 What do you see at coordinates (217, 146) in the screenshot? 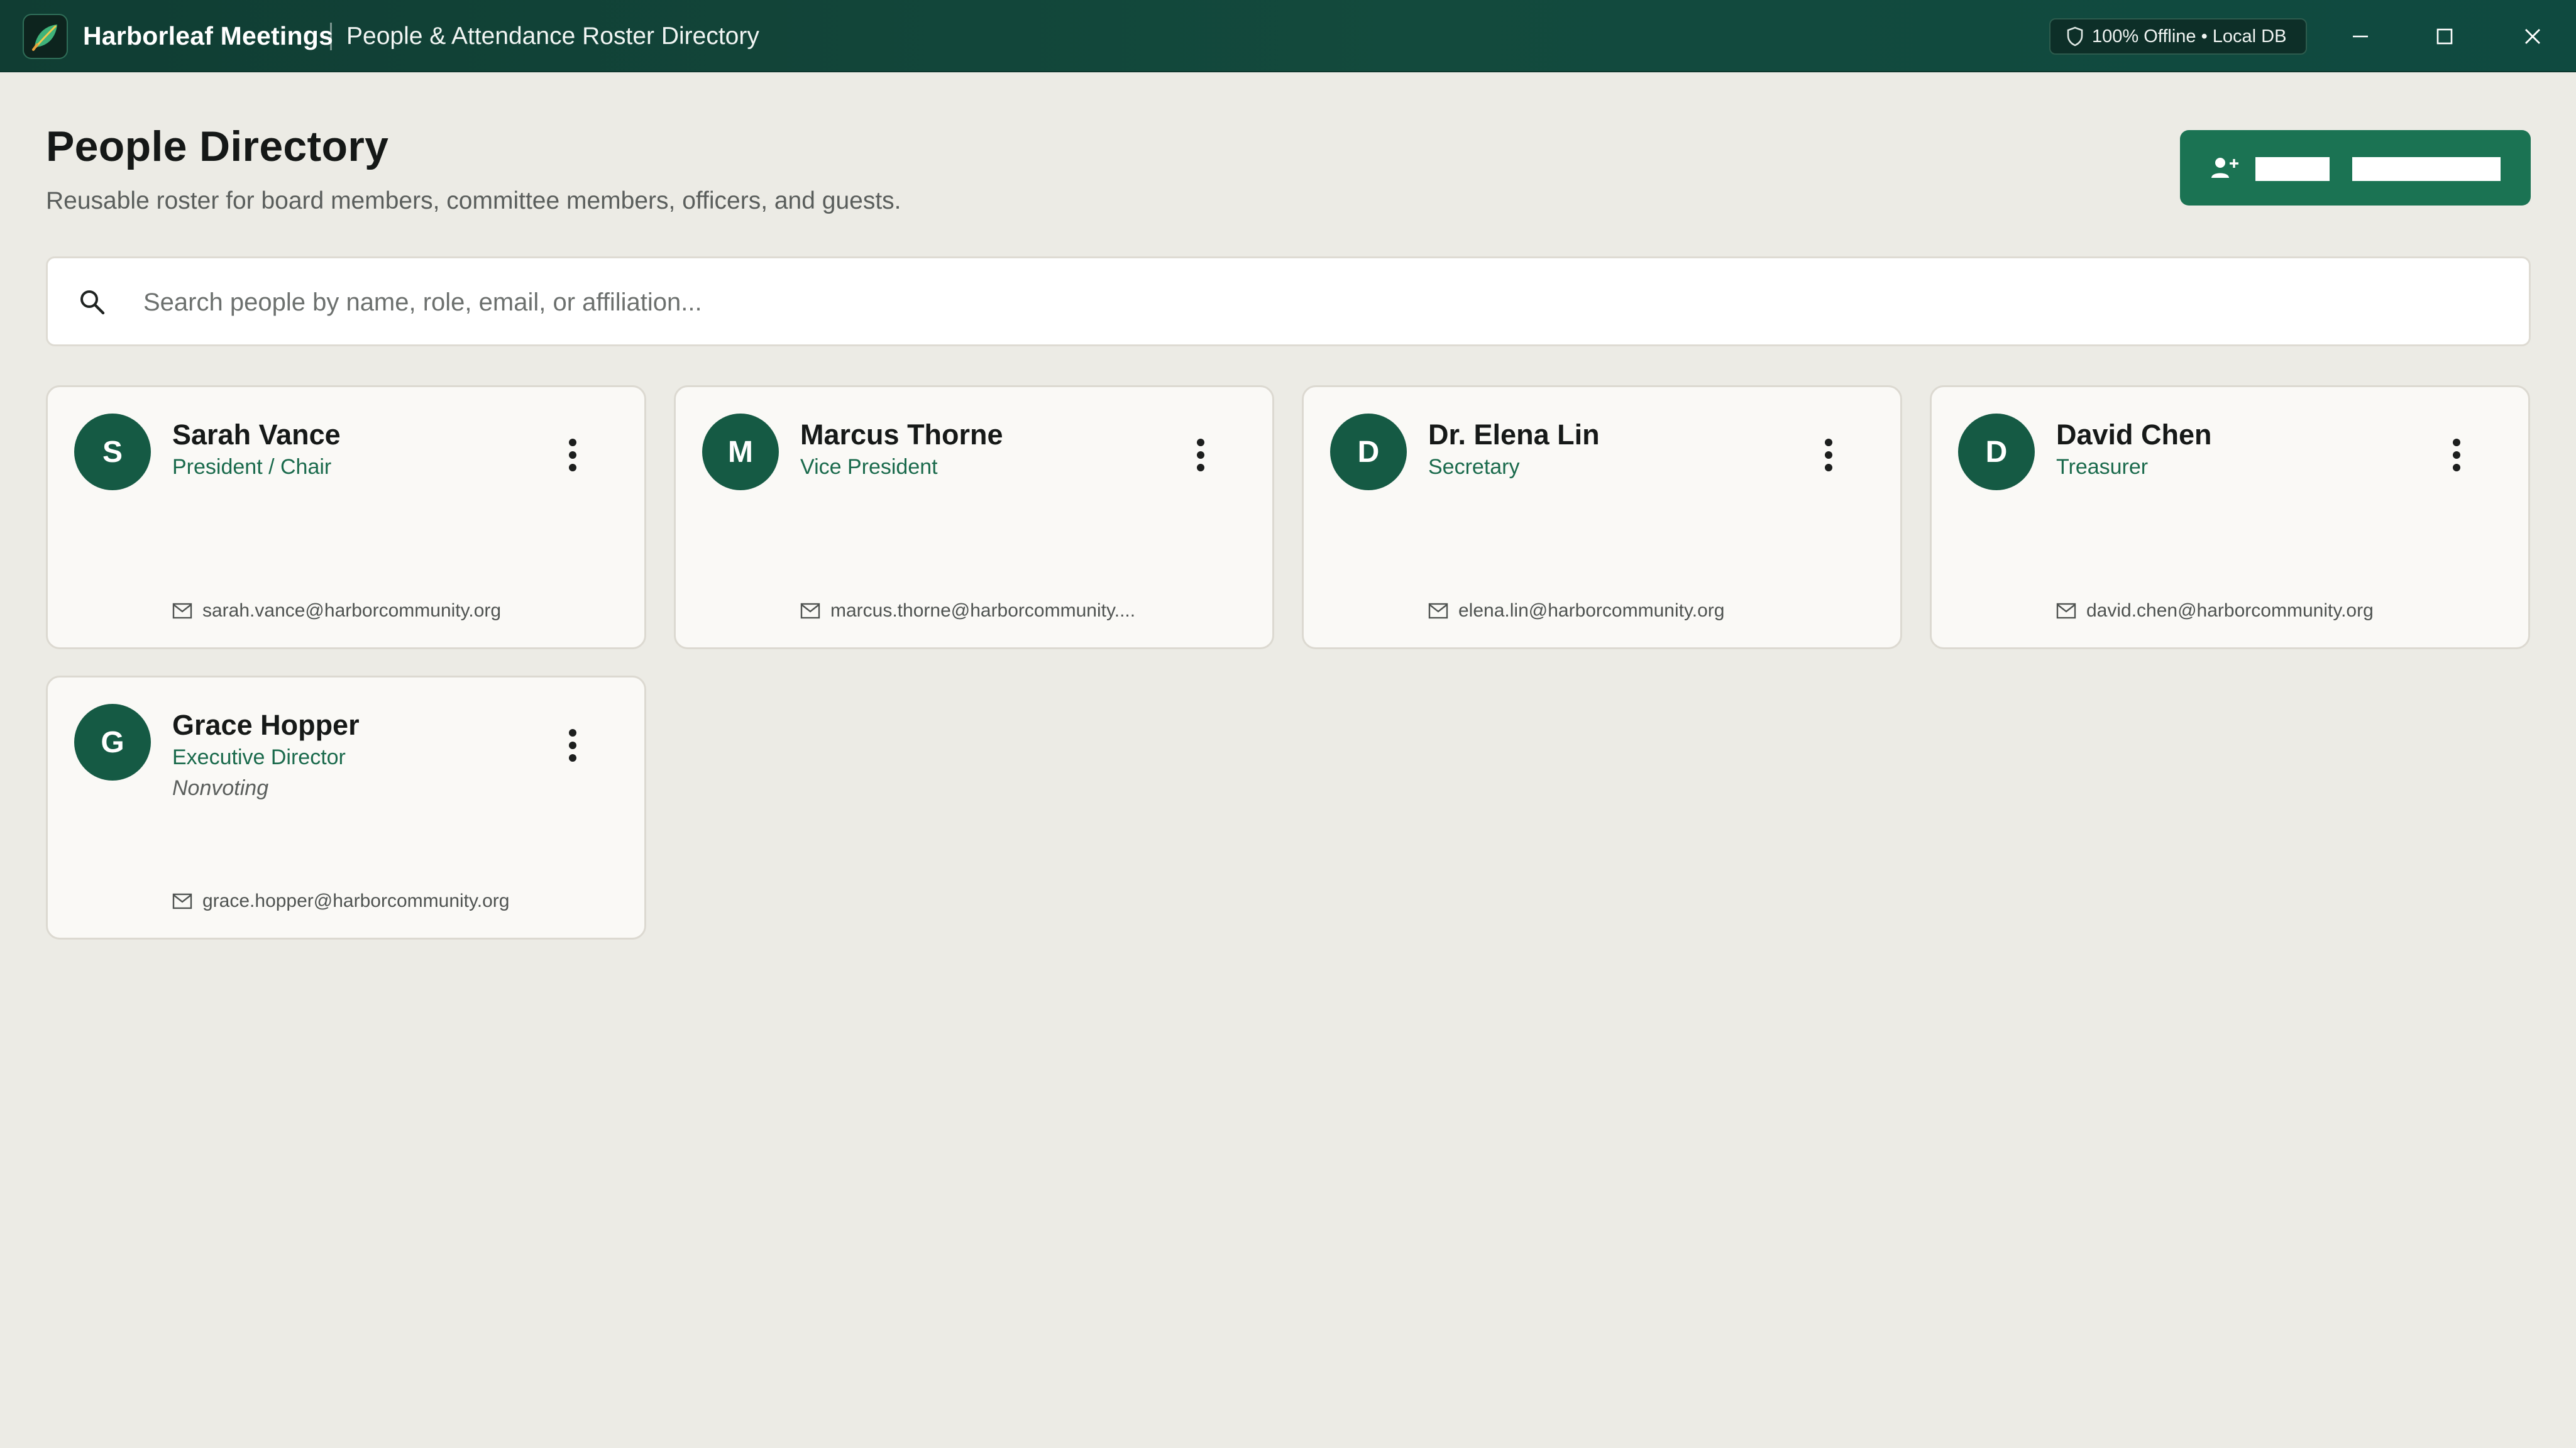
I see `page-title: People Directory` at bounding box center [217, 146].